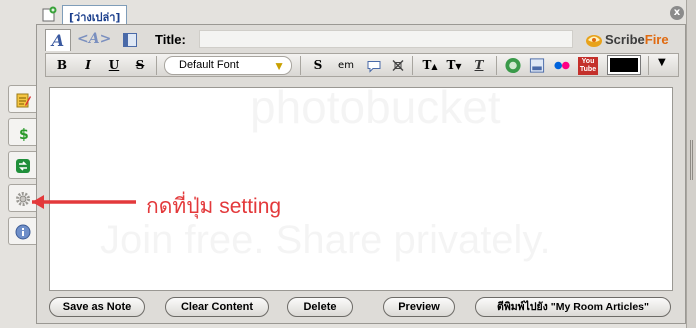  Describe the element at coordinates (62, 65) in the screenshot. I see `bold-button: B` at that location.